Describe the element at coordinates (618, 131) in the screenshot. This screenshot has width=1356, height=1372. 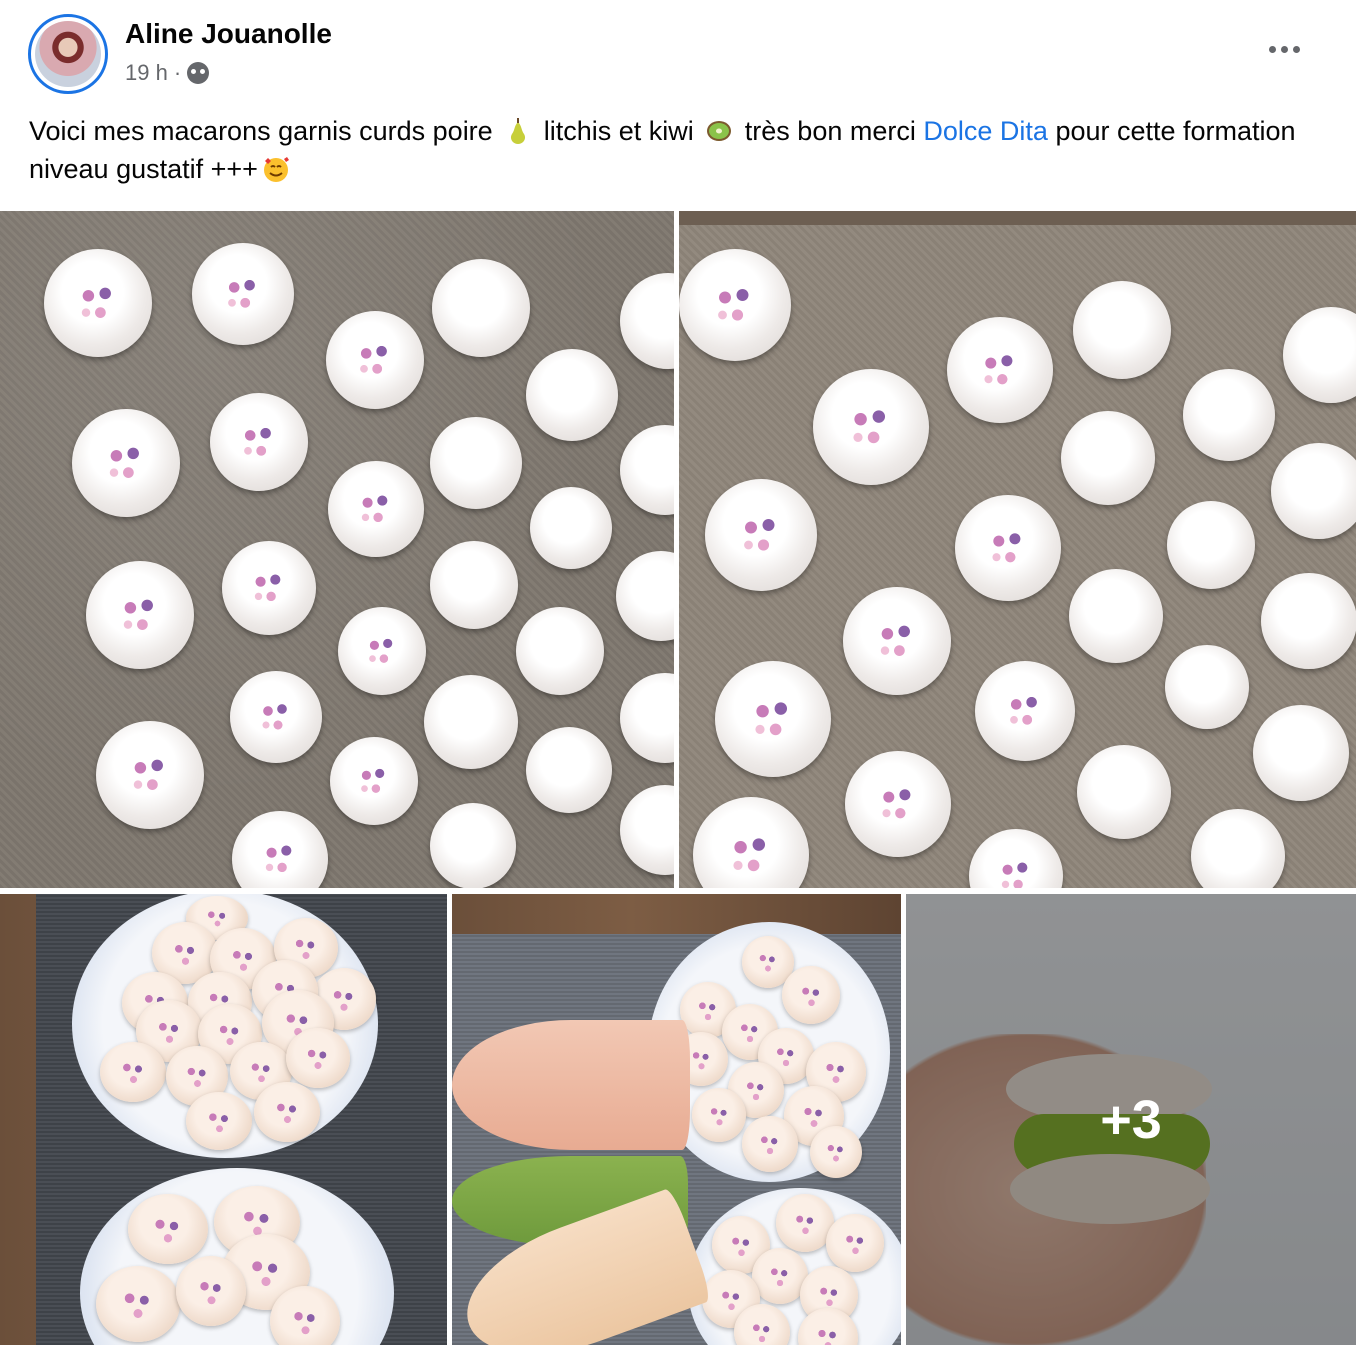
I see `post-text-part2: litchis et kiwi` at that location.